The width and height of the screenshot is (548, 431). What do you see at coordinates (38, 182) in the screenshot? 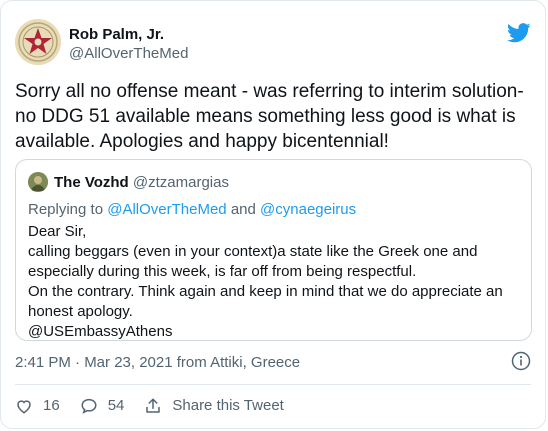
I see `quoted-author-avatar` at bounding box center [38, 182].